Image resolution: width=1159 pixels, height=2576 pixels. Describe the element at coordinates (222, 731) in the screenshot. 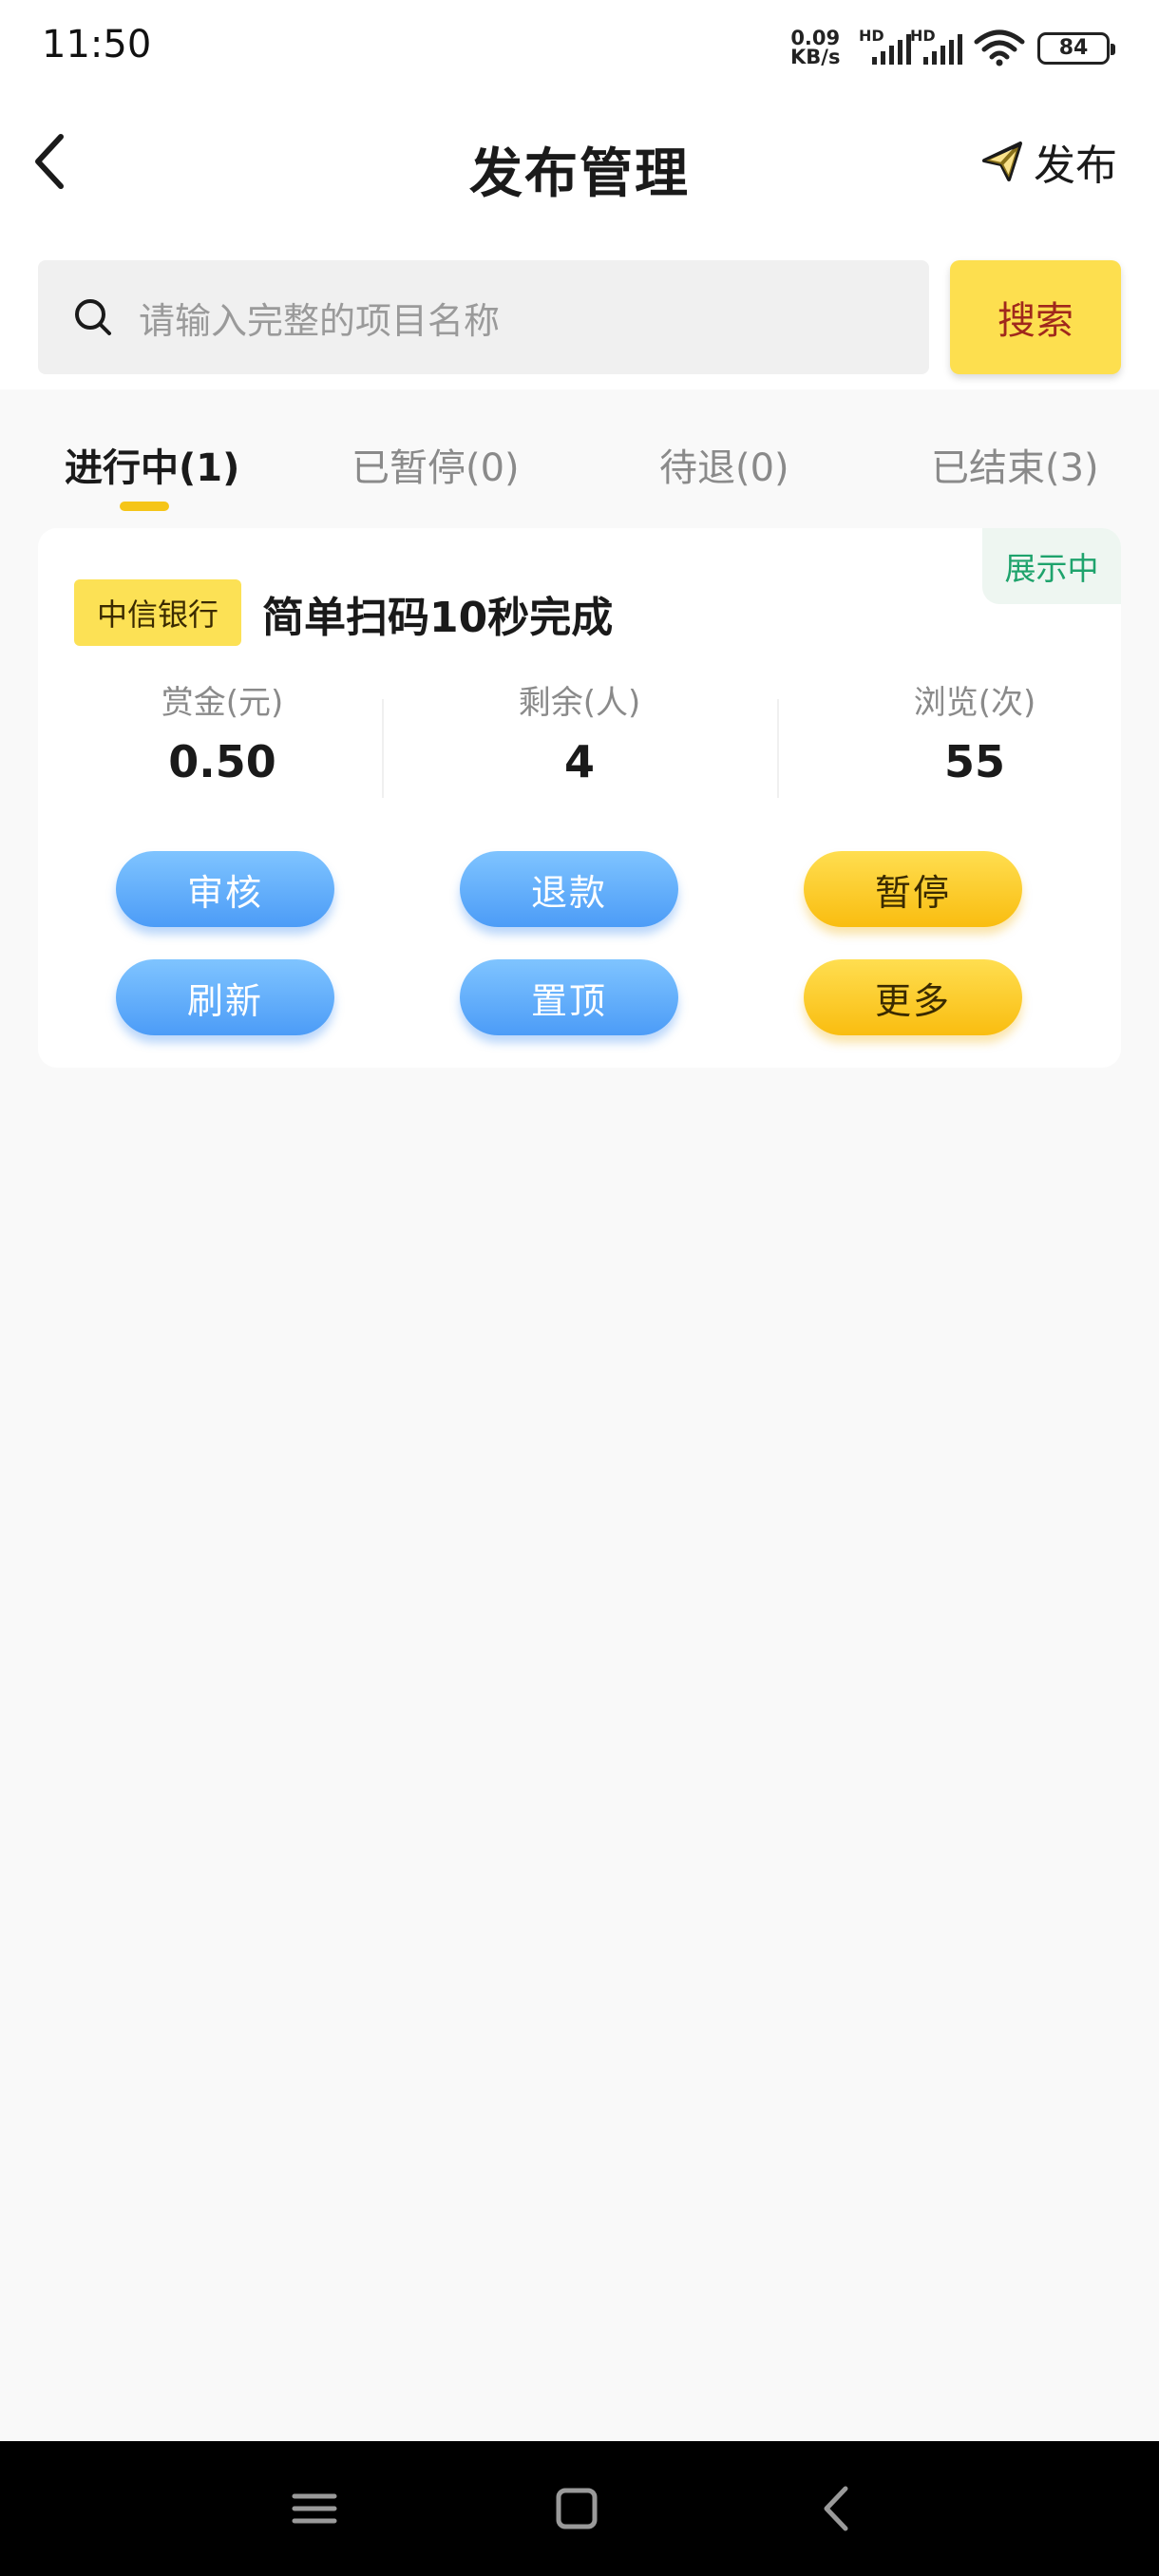

I see `stat-reward: 赏金(元) 0.50` at that location.